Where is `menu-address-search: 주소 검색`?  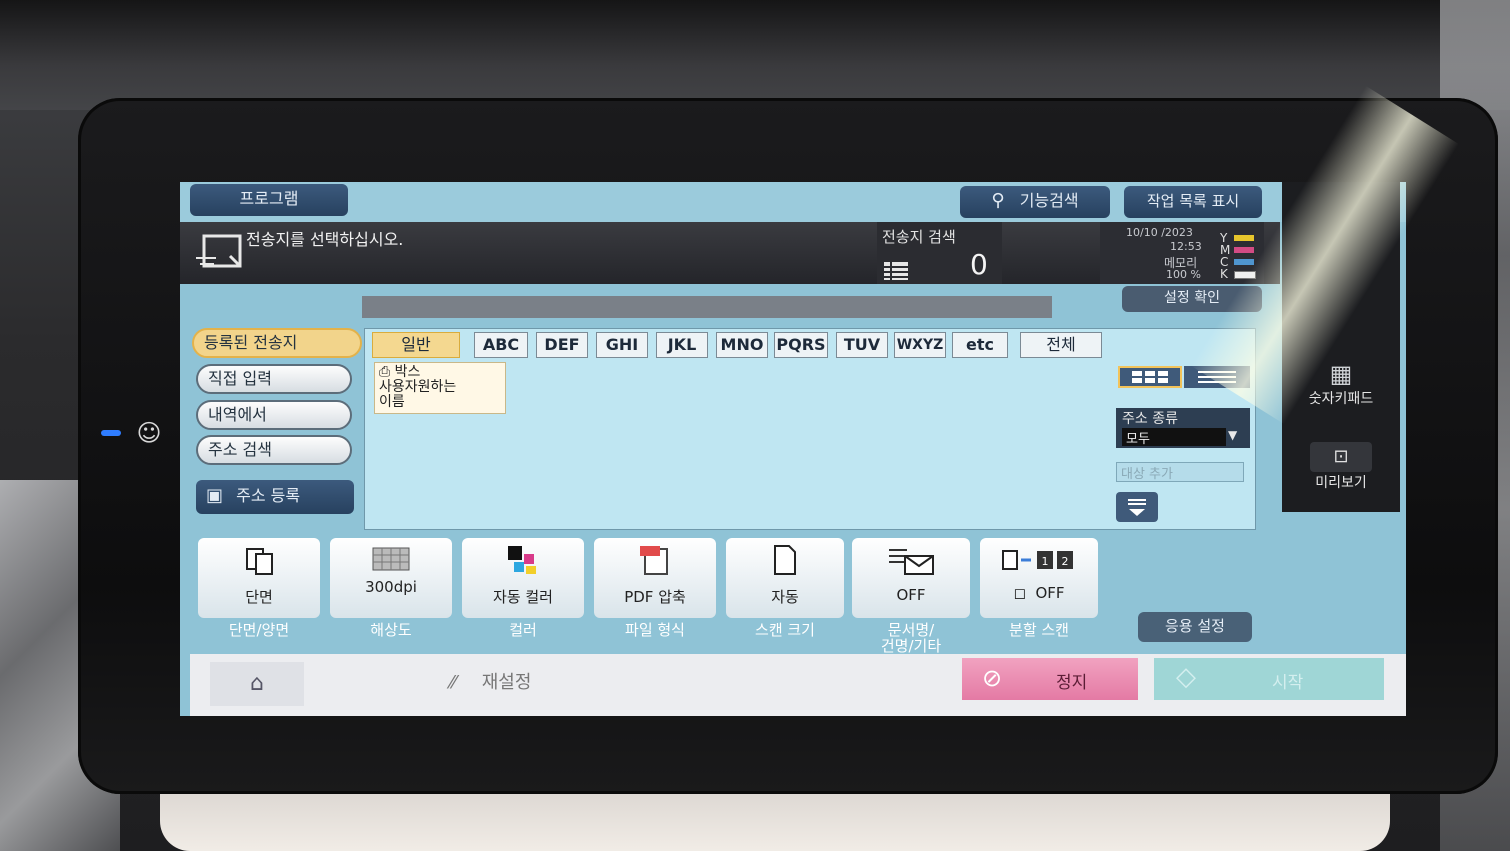 menu-address-search: 주소 검색 is located at coordinates (274, 450).